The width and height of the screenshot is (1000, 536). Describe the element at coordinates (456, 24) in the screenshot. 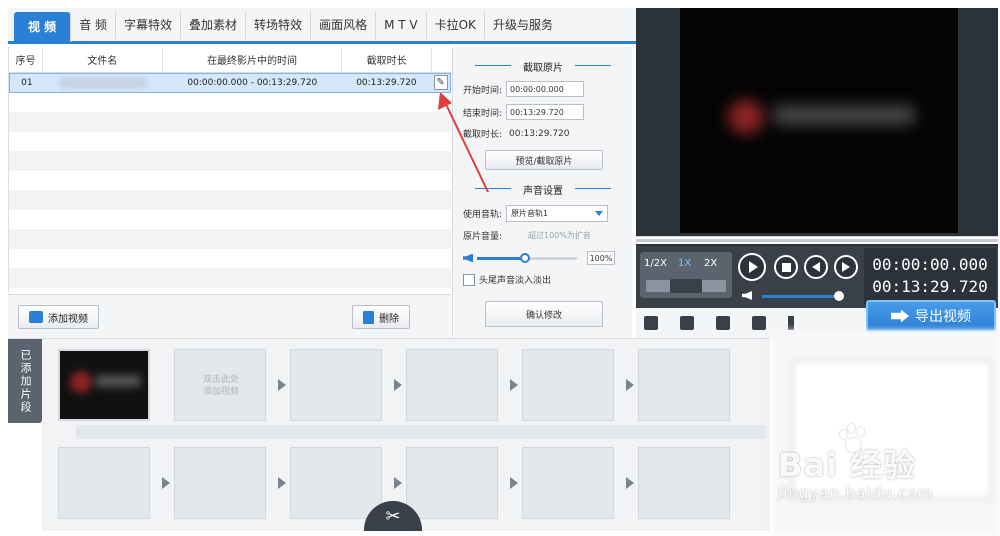

I see `tab-karaoke: 卡拉OK` at that location.